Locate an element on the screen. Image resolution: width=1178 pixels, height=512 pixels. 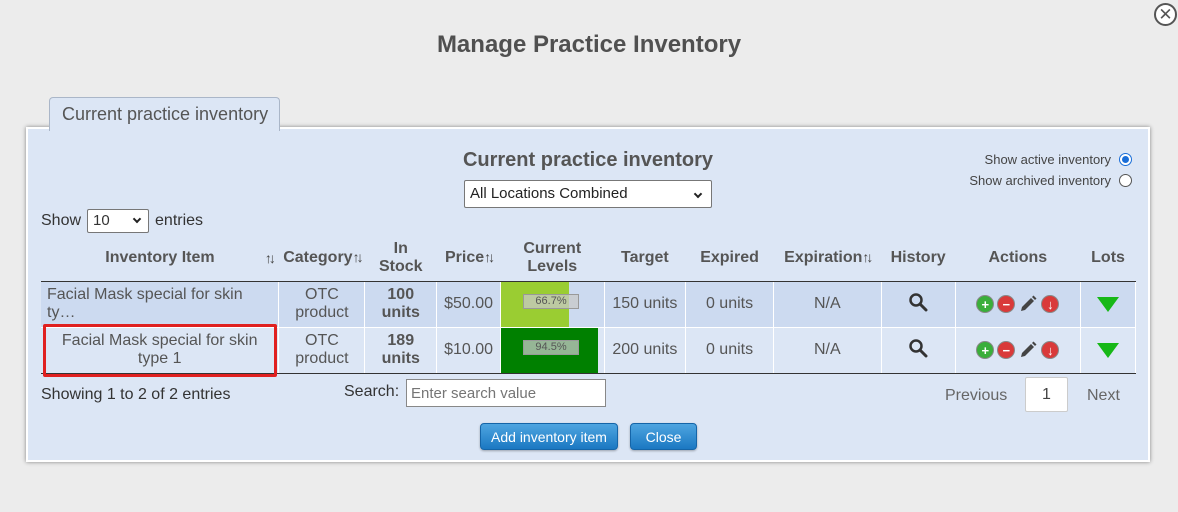
radio-active is located at coordinates (1125, 159).